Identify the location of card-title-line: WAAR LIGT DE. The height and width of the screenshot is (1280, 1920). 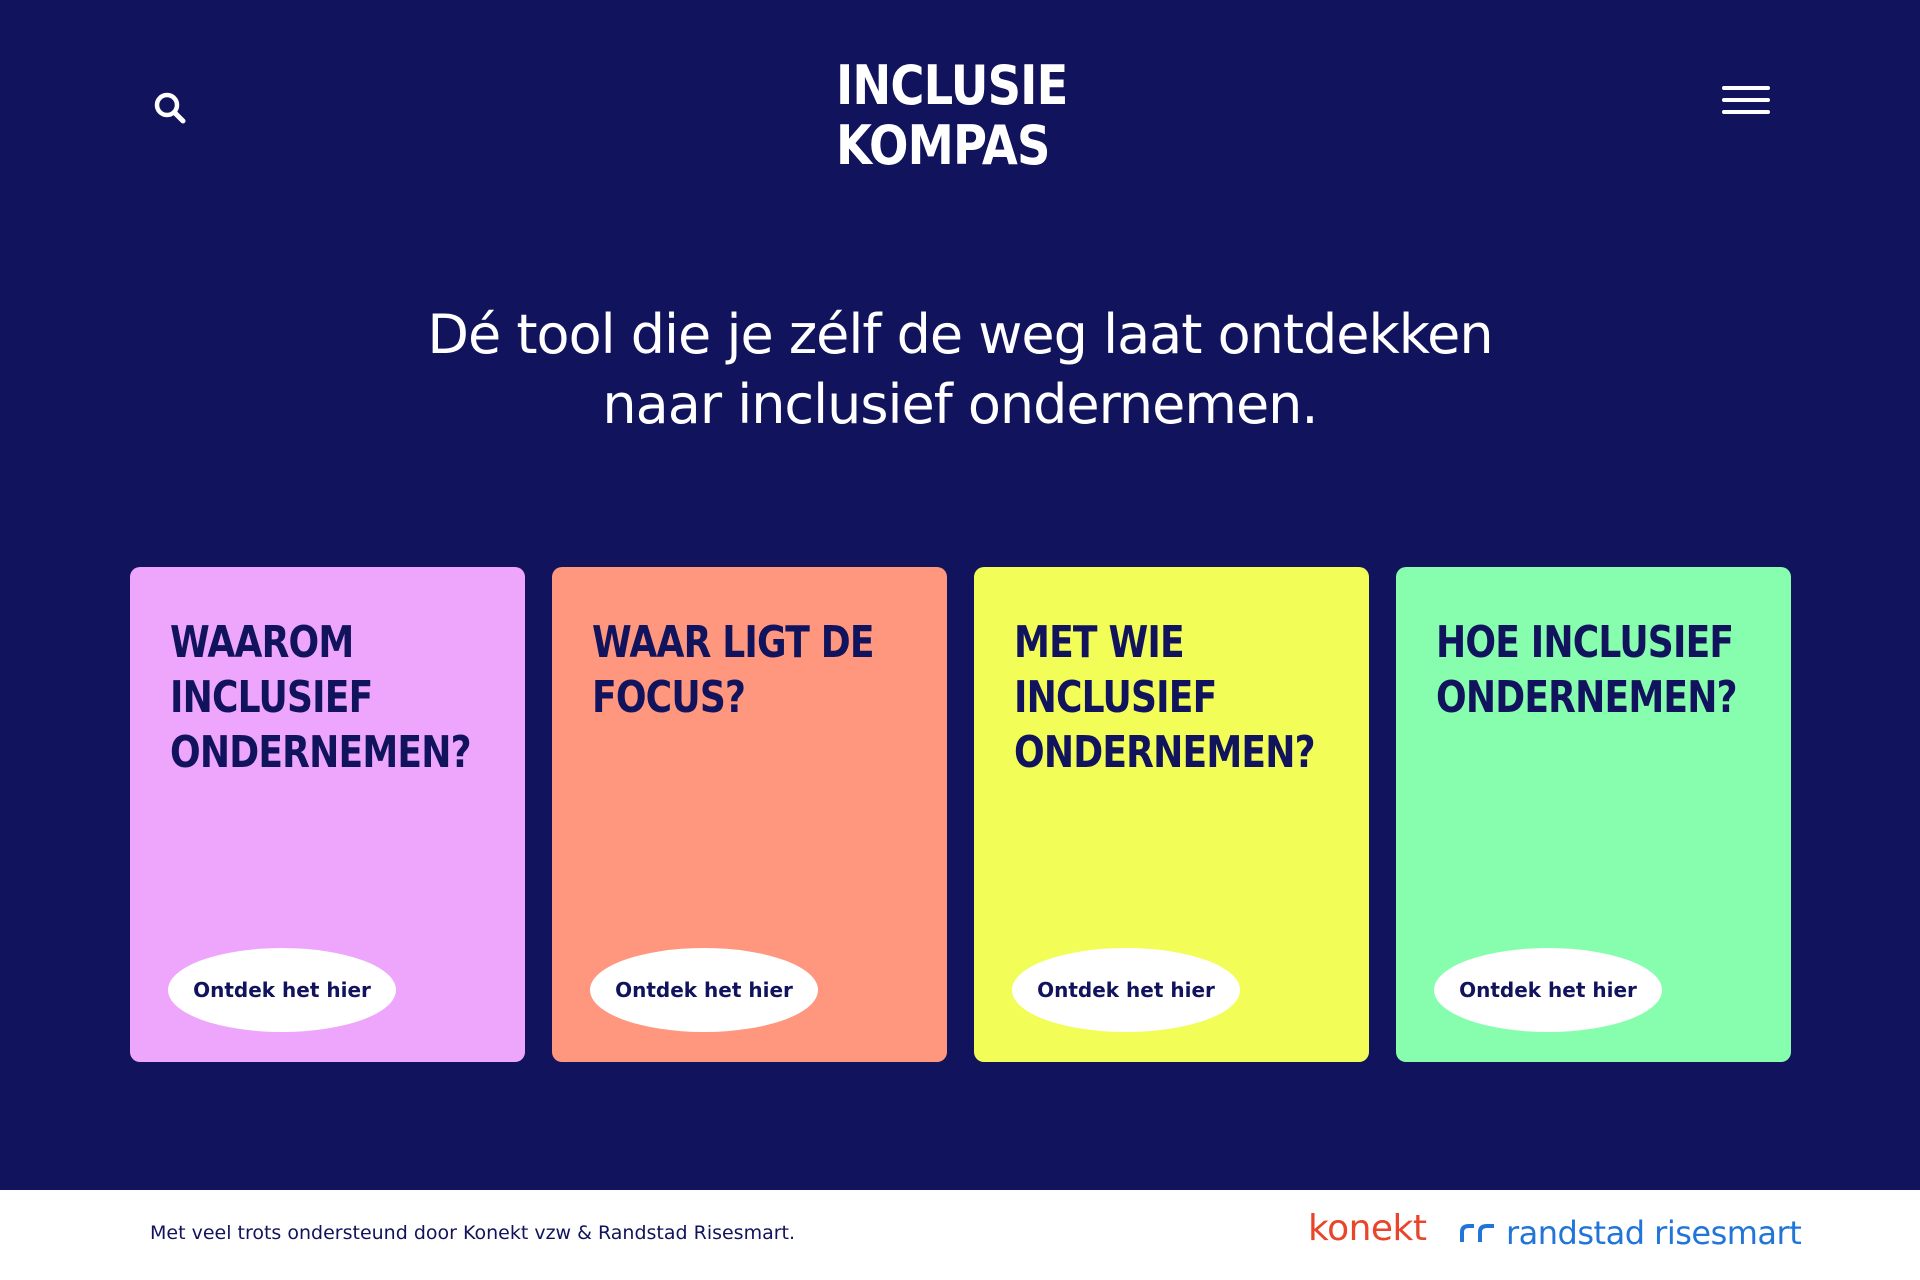
(733, 642).